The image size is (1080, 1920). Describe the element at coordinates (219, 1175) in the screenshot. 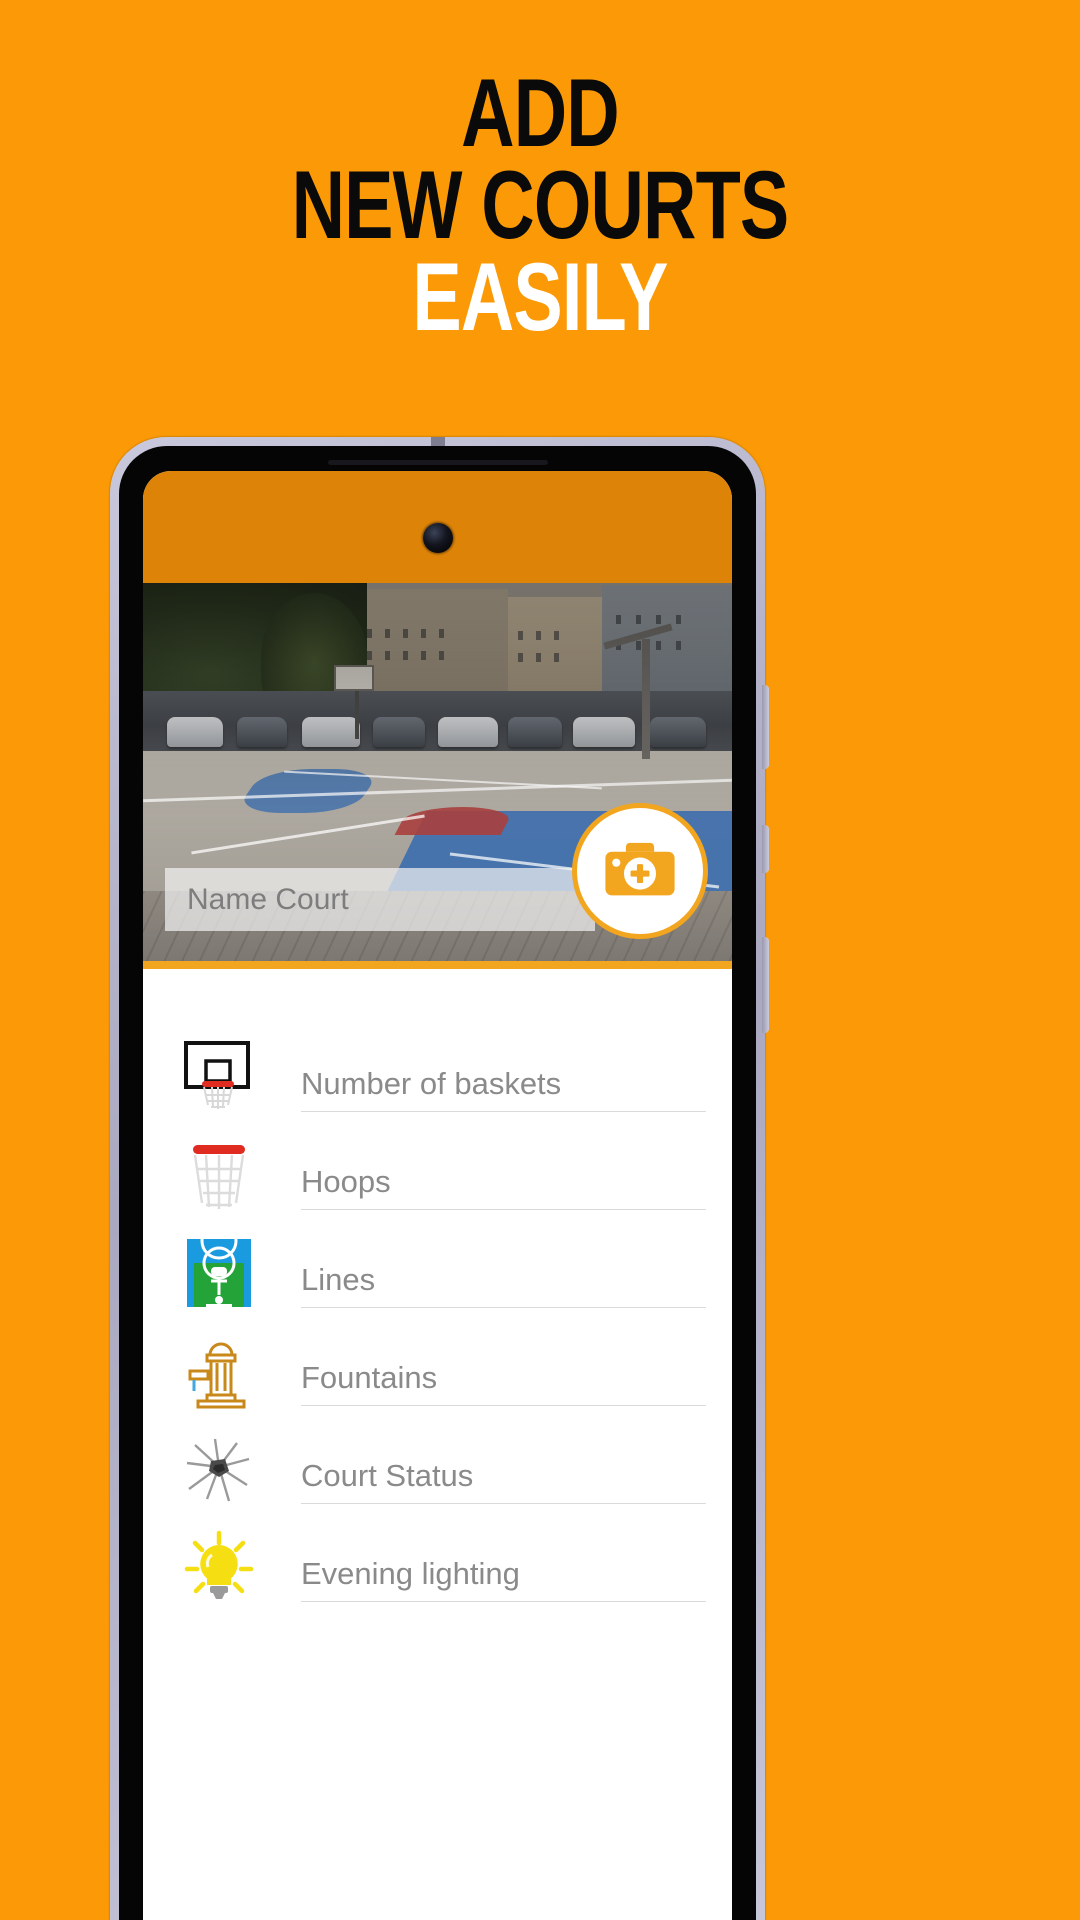

I see `basketball-hoop-net-icon` at that location.